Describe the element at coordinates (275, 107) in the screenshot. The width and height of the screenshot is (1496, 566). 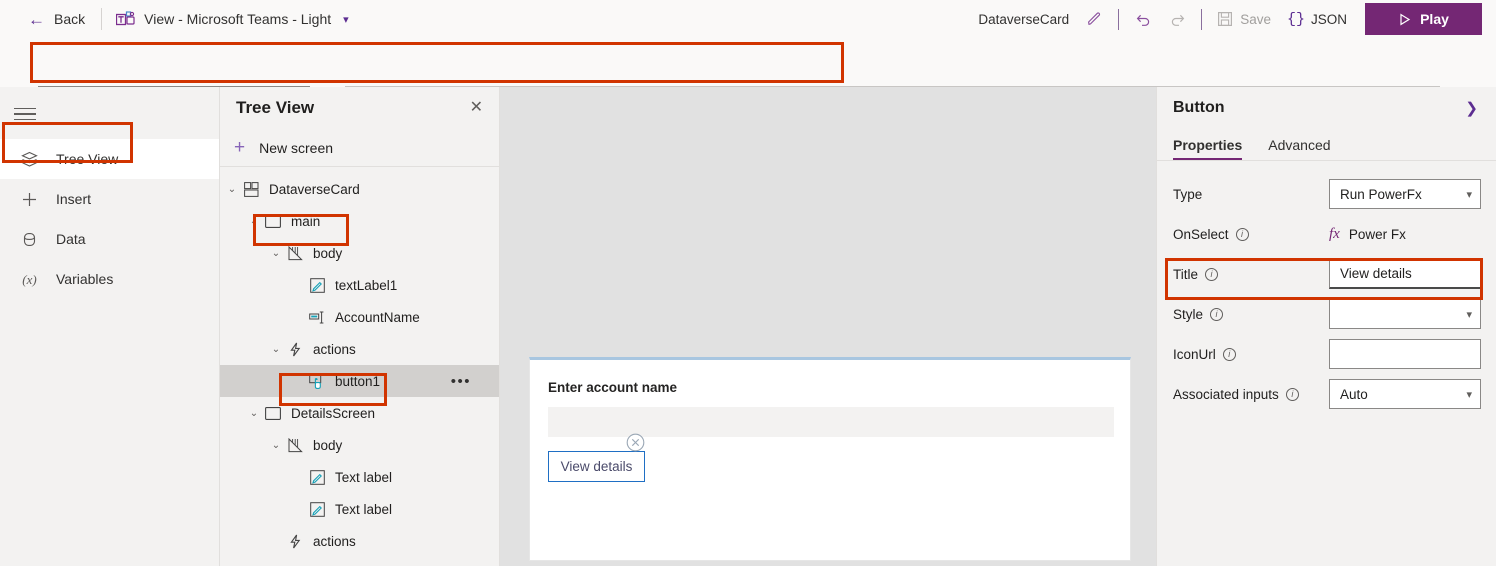
I see `tree-view-title: Tree View` at that location.